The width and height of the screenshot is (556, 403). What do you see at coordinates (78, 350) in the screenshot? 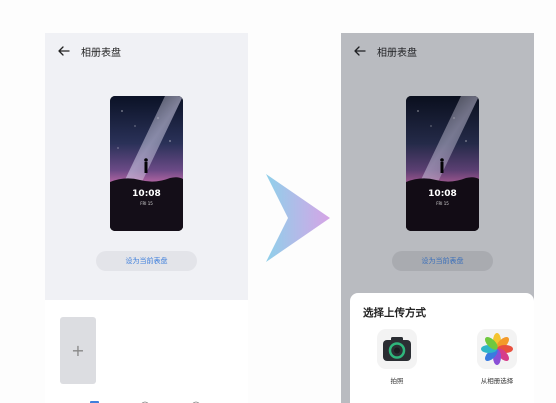
I see `add-photo-tile: +` at bounding box center [78, 350].